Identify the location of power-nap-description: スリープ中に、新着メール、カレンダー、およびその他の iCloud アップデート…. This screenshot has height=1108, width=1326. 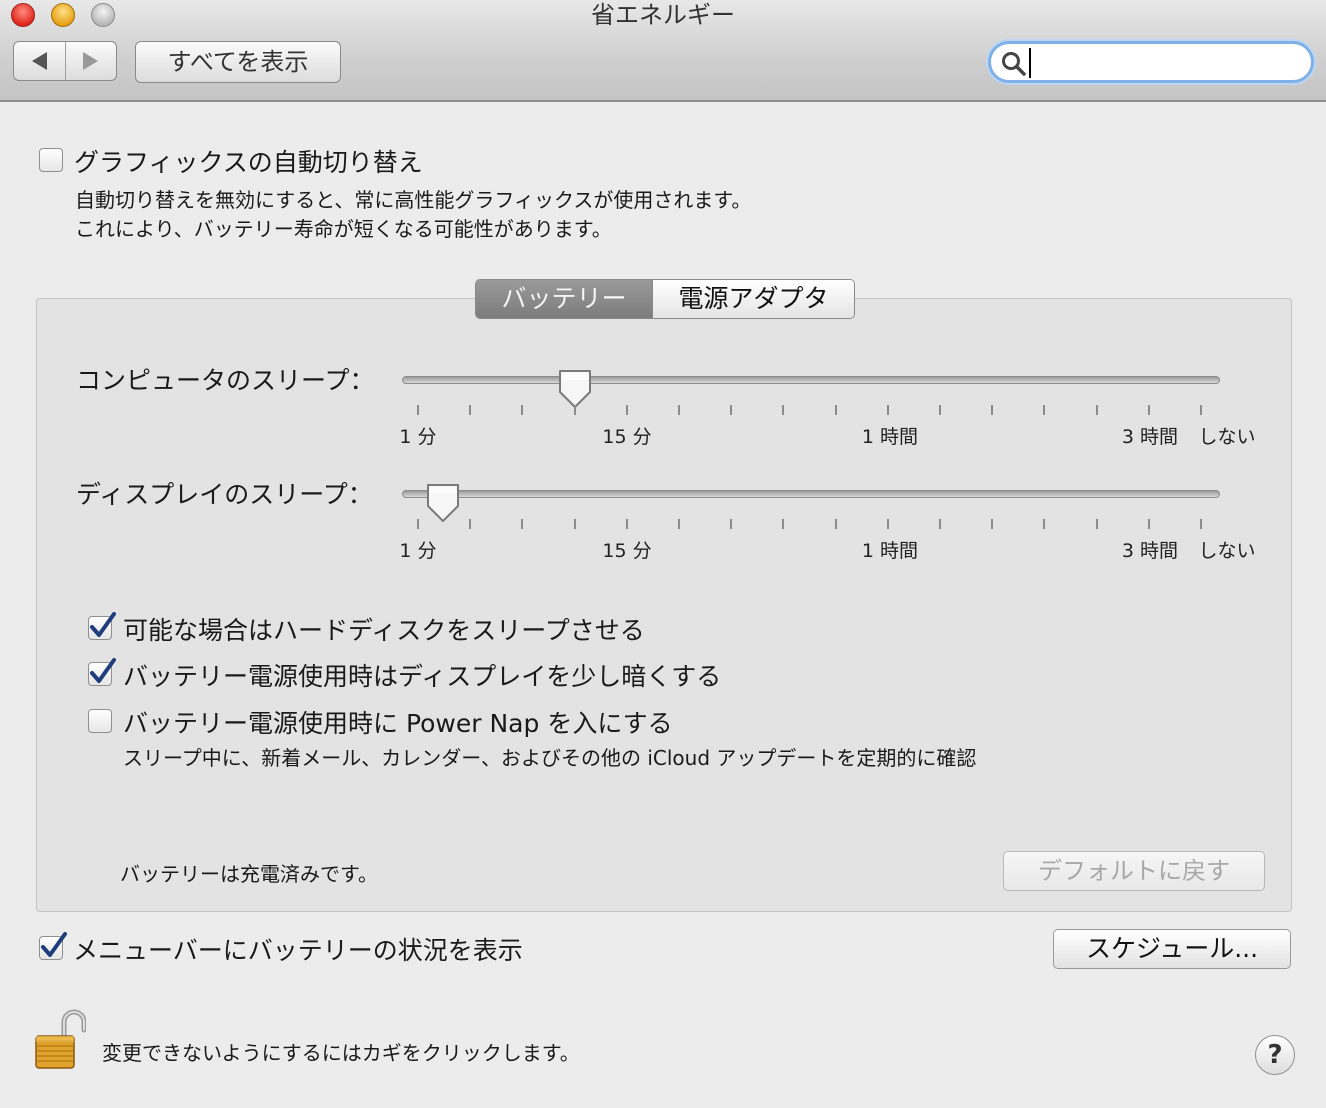
(550, 758).